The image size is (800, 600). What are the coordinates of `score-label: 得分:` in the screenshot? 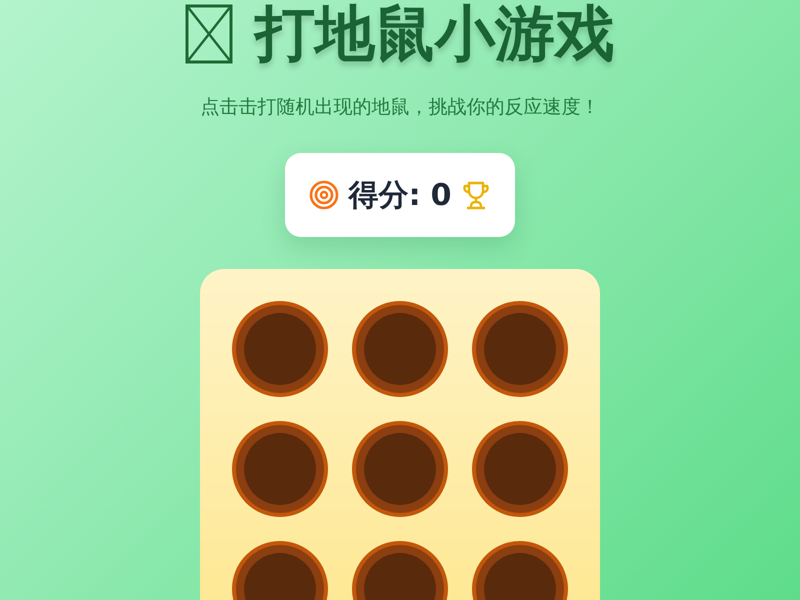 It's located at (384, 195).